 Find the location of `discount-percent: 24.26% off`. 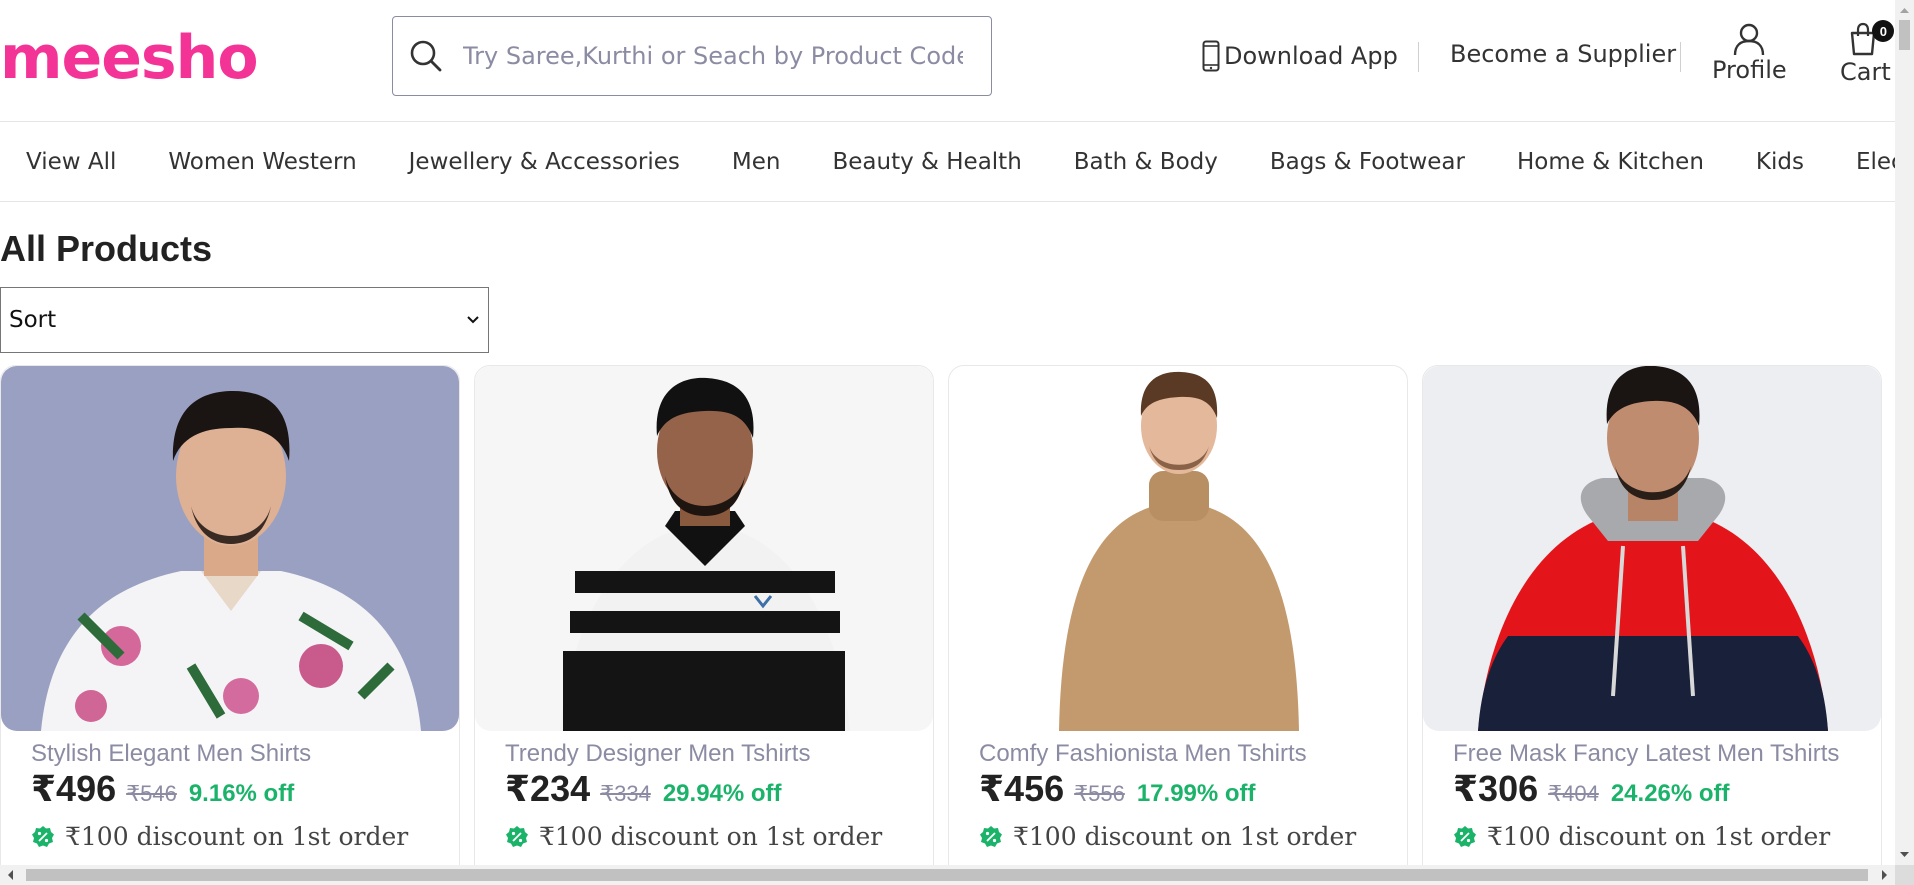

discount-percent: 24.26% off is located at coordinates (1670, 793).